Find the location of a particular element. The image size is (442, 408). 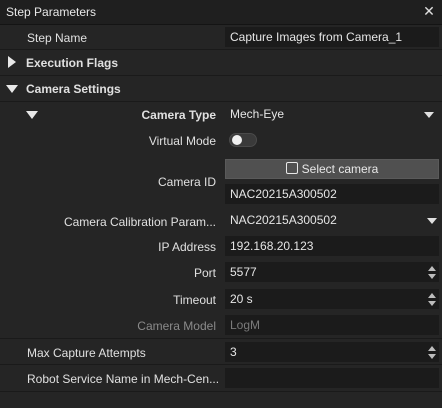

port-decrement-icon is located at coordinates (432, 276).